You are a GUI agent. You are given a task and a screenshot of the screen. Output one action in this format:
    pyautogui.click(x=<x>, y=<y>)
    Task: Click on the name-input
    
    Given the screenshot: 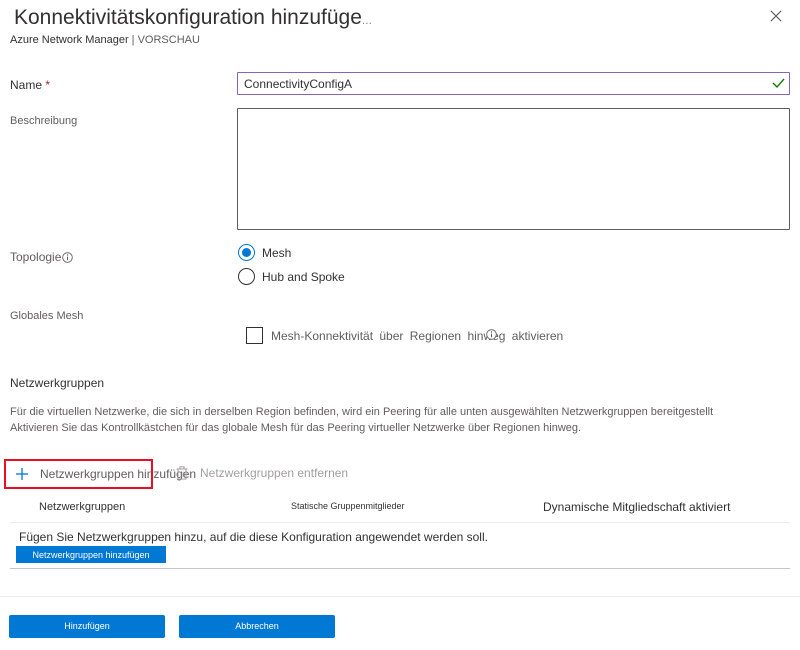 What is the action you would take?
    pyautogui.click(x=513, y=83)
    